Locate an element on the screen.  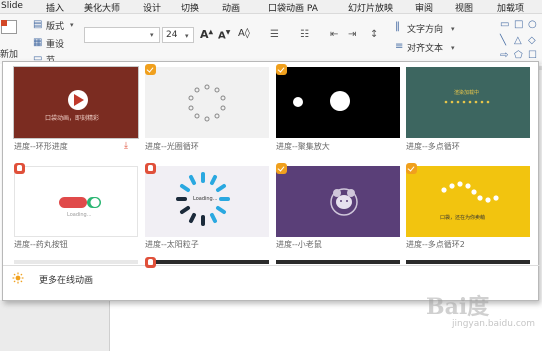
animation-thumbnail: 渲染加载中 is located at coordinates (468, 102).